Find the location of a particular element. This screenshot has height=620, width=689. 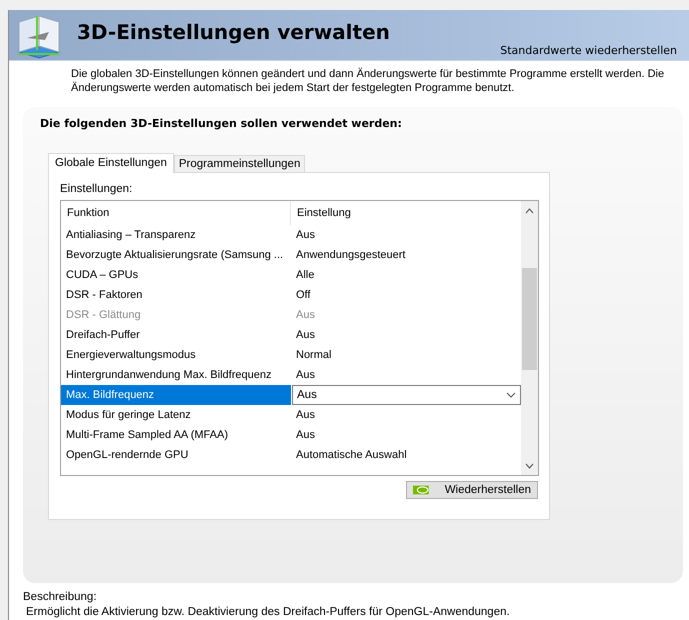

setting-cell-text: Alle is located at coordinates (305, 275).